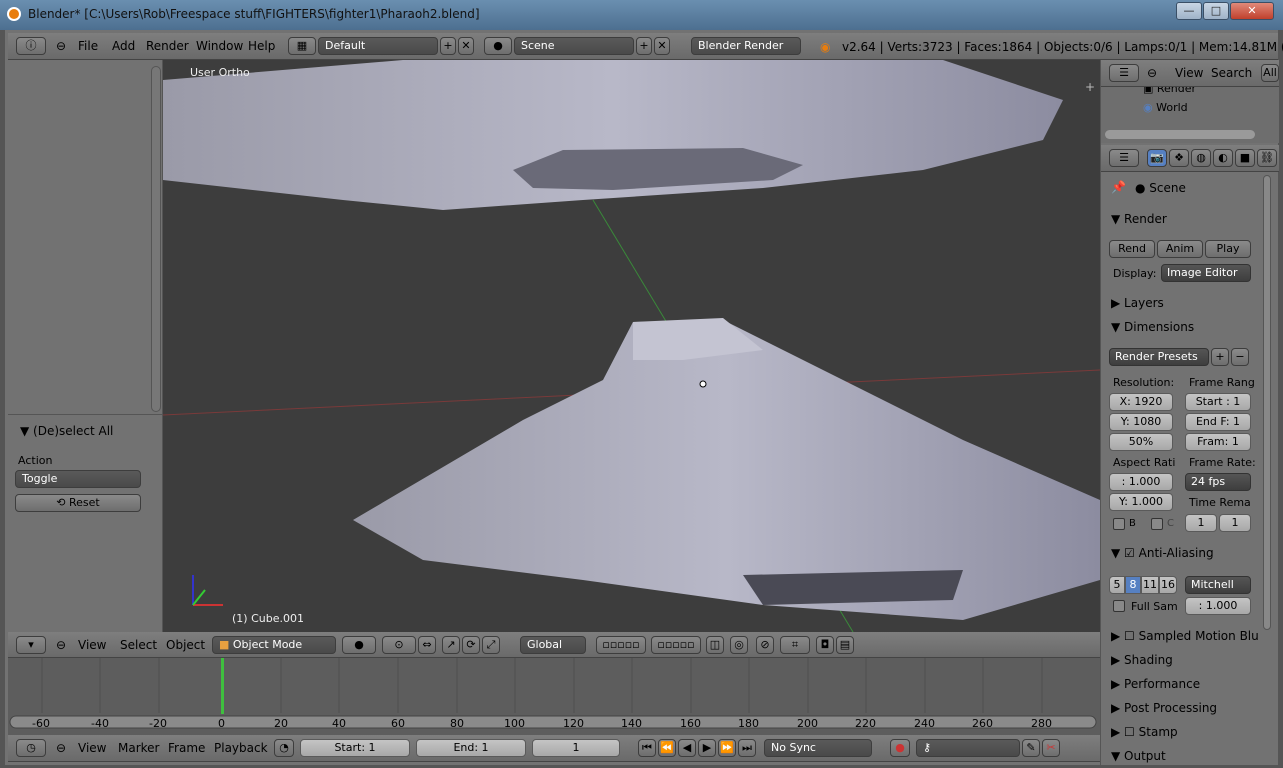 The height and width of the screenshot is (768, 1283). I want to click on transform-orientation-select: Global, so click(553, 645).